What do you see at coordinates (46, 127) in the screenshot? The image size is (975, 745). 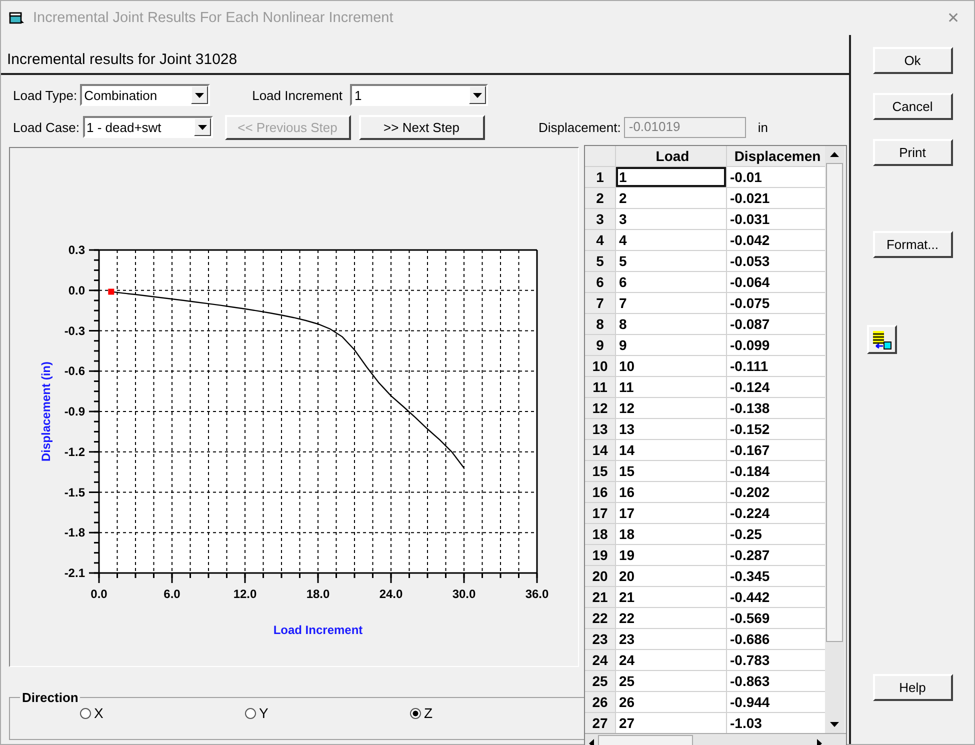 I see `field-label: Load Case:` at bounding box center [46, 127].